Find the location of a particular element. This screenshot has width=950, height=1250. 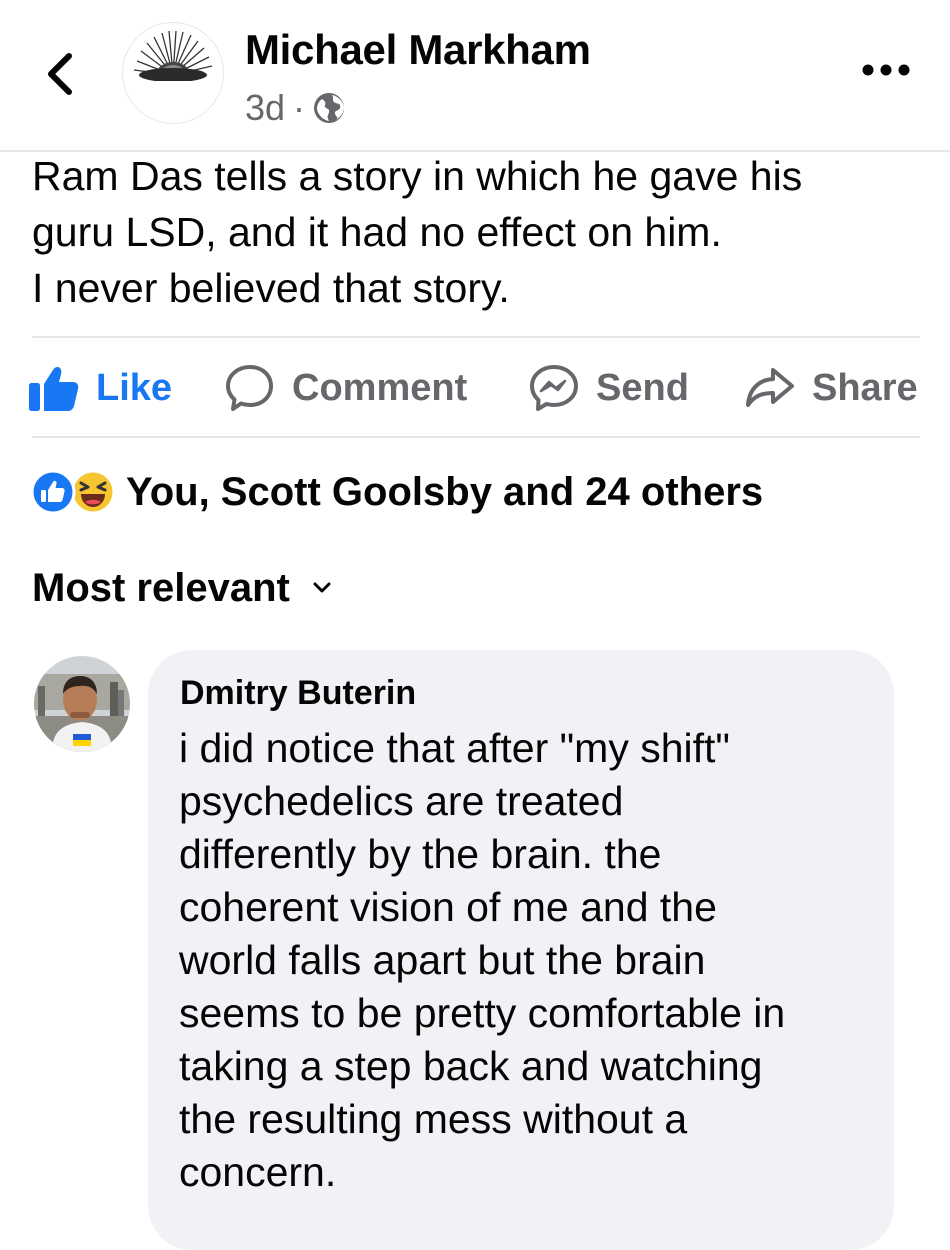

profile-photo is located at coordinates (82, 704).